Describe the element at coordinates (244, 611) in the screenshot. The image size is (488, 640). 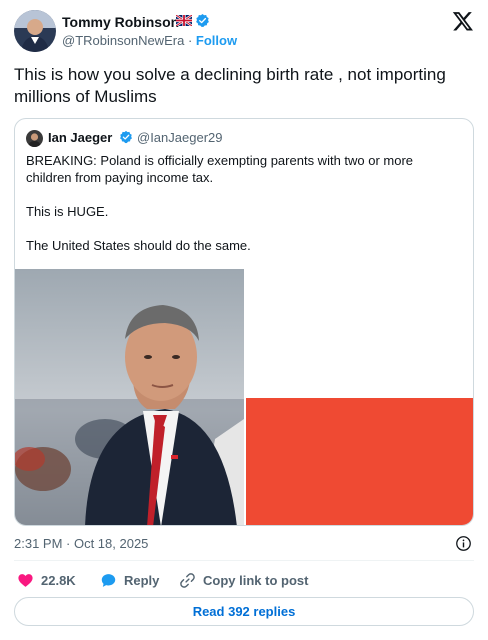
I see `read-replies-button: Read 392 replies` at that location.